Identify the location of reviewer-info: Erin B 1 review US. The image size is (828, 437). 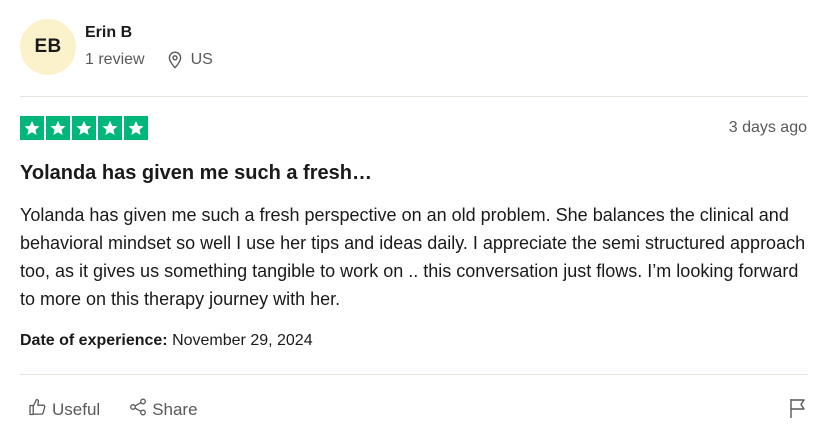
(149, 44).